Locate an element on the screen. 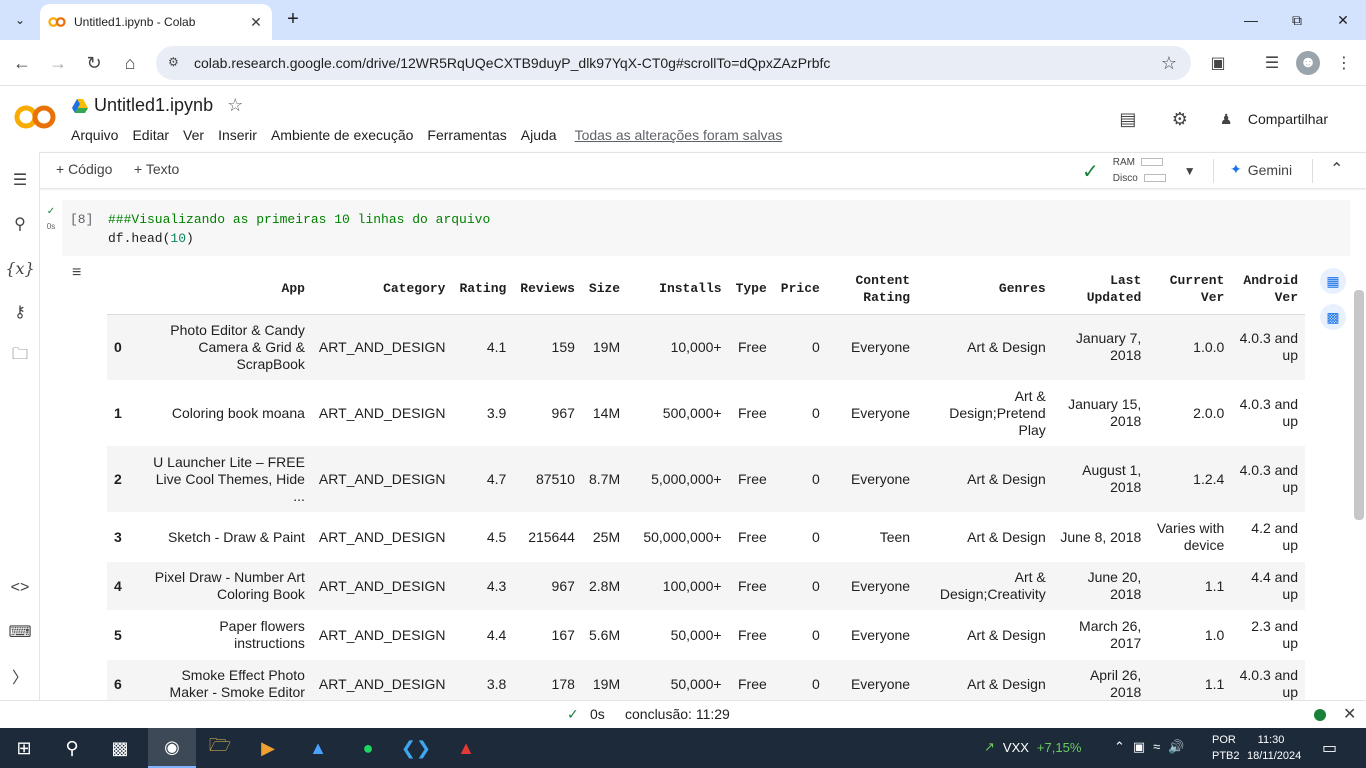 The image size is (1366, 768). gemini-button: ✦ Gemini is located at coordinates (1261, 169).